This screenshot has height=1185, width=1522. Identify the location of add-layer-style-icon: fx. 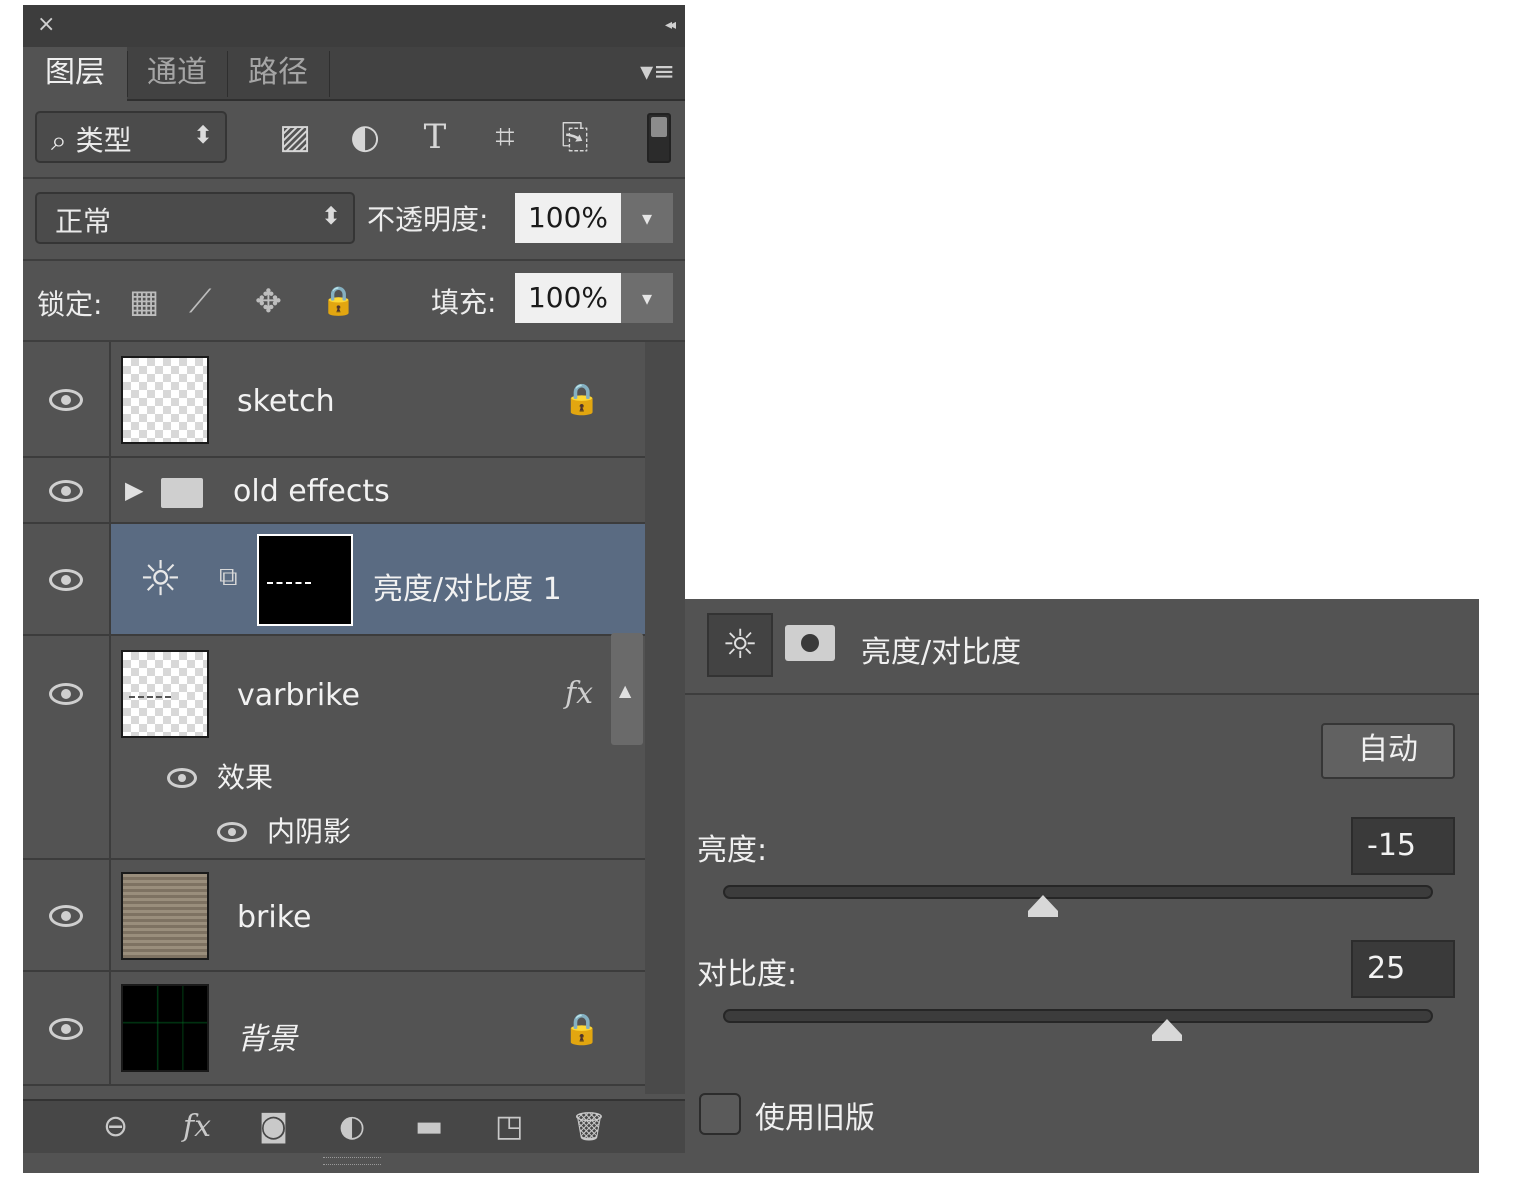
(197, 1127).